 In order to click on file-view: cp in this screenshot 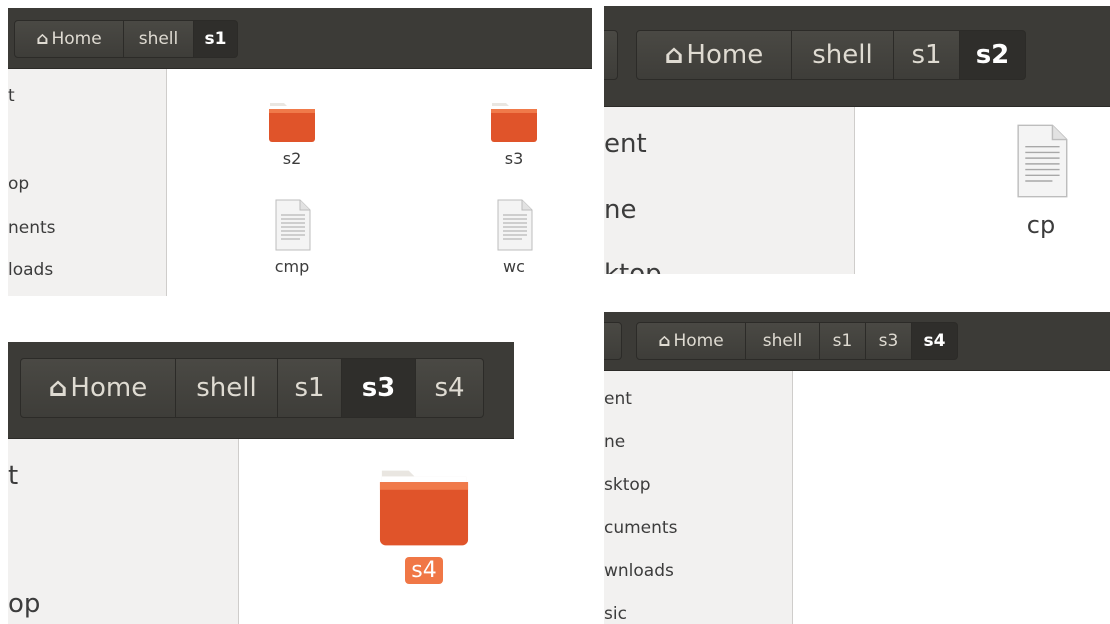, I will do `click(988, 190)`.